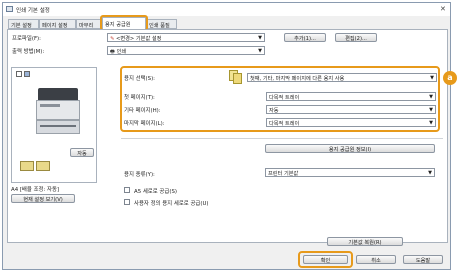 The image size is (461, 272). Describe the element at coordinates (26, 39) in the screenshot. I see `profile-label: 프로파일(F):` at that location.